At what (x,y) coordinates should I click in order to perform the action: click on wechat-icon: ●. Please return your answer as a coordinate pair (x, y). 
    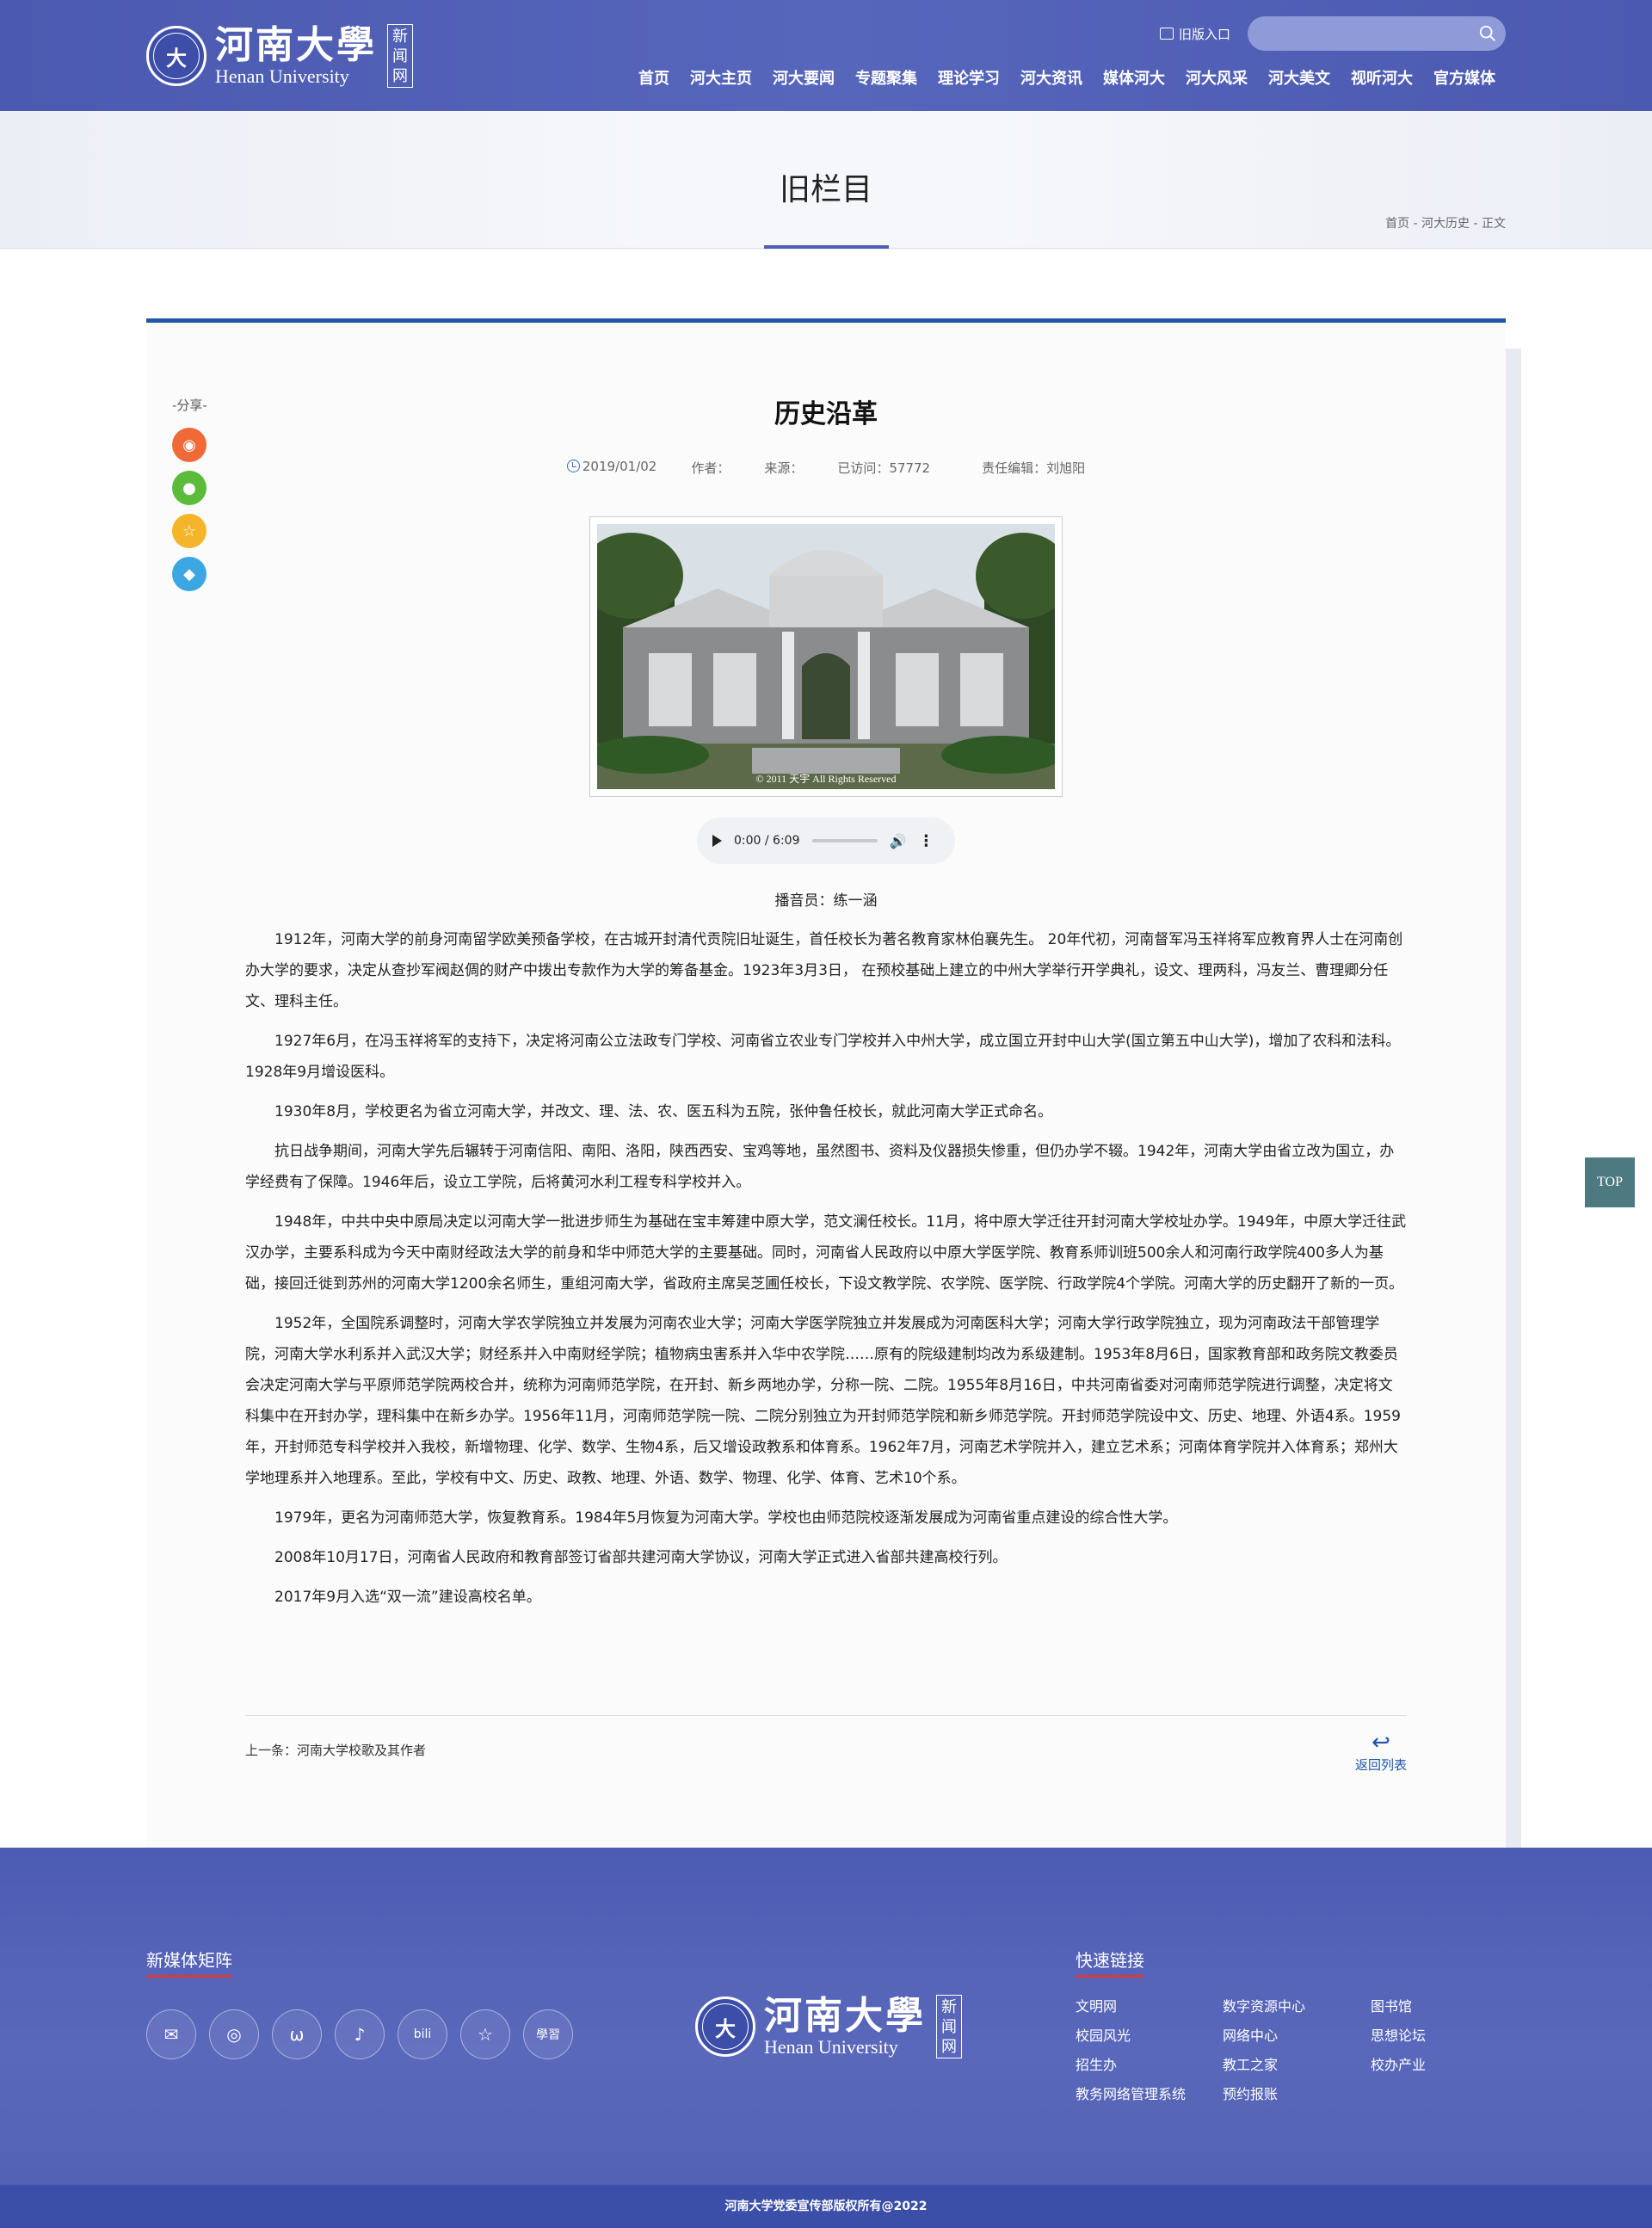
    Looking at the image, I should click on (189, 488).